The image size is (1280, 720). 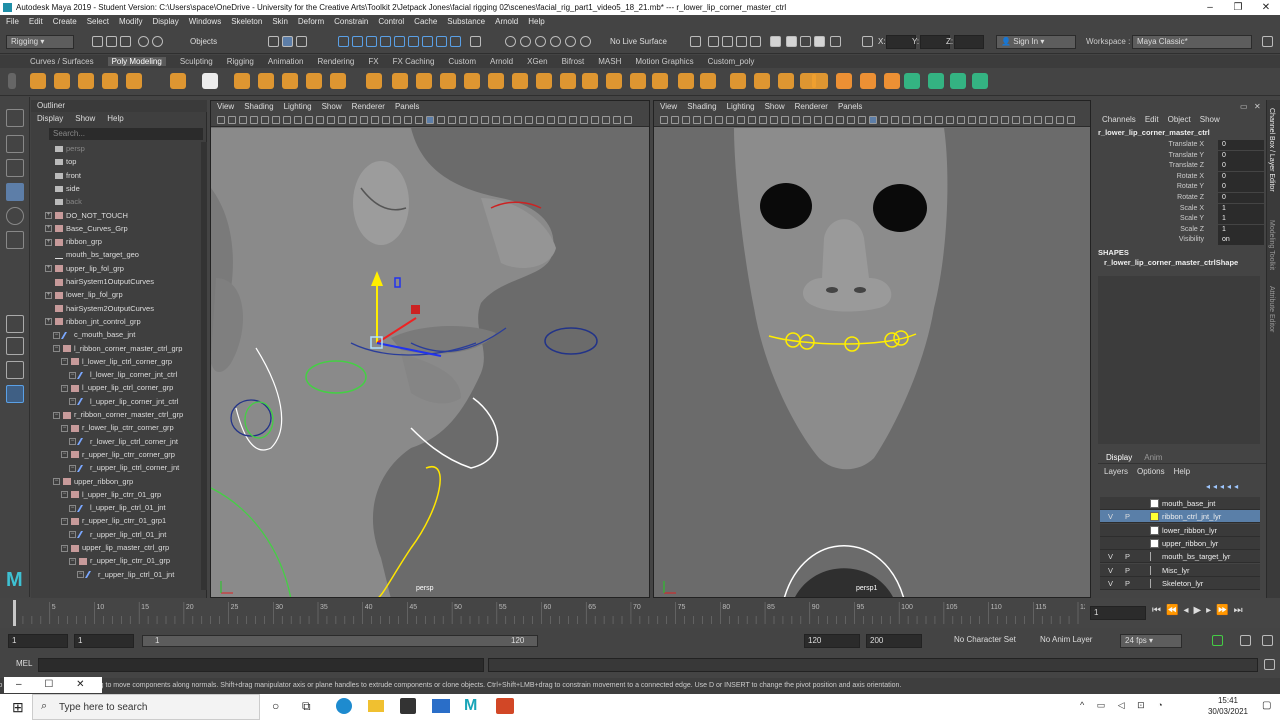 What do you see at coordinates (266, 81) in the screenshot?
I see `shelf-tool-9-icon` at bounding box center [266, 81].